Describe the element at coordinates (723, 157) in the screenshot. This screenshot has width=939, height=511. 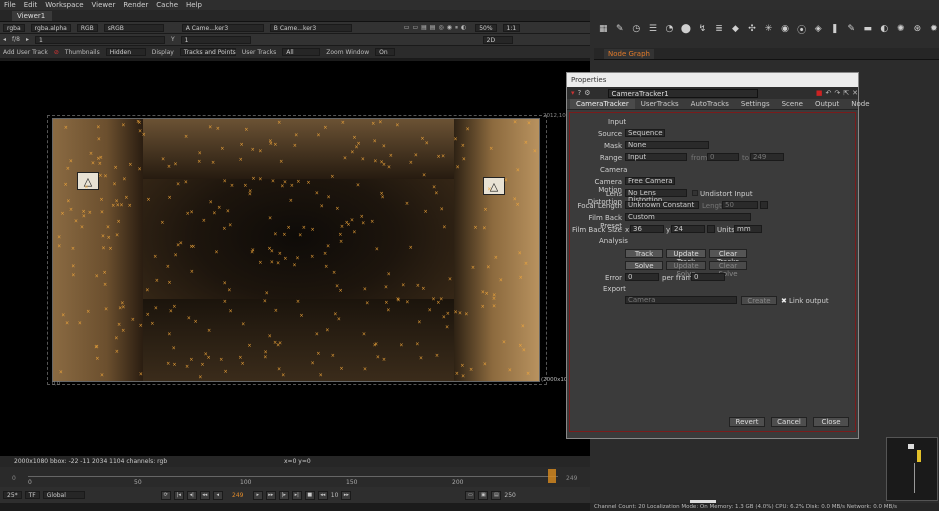
I see `range-from-field: 0` at that location.